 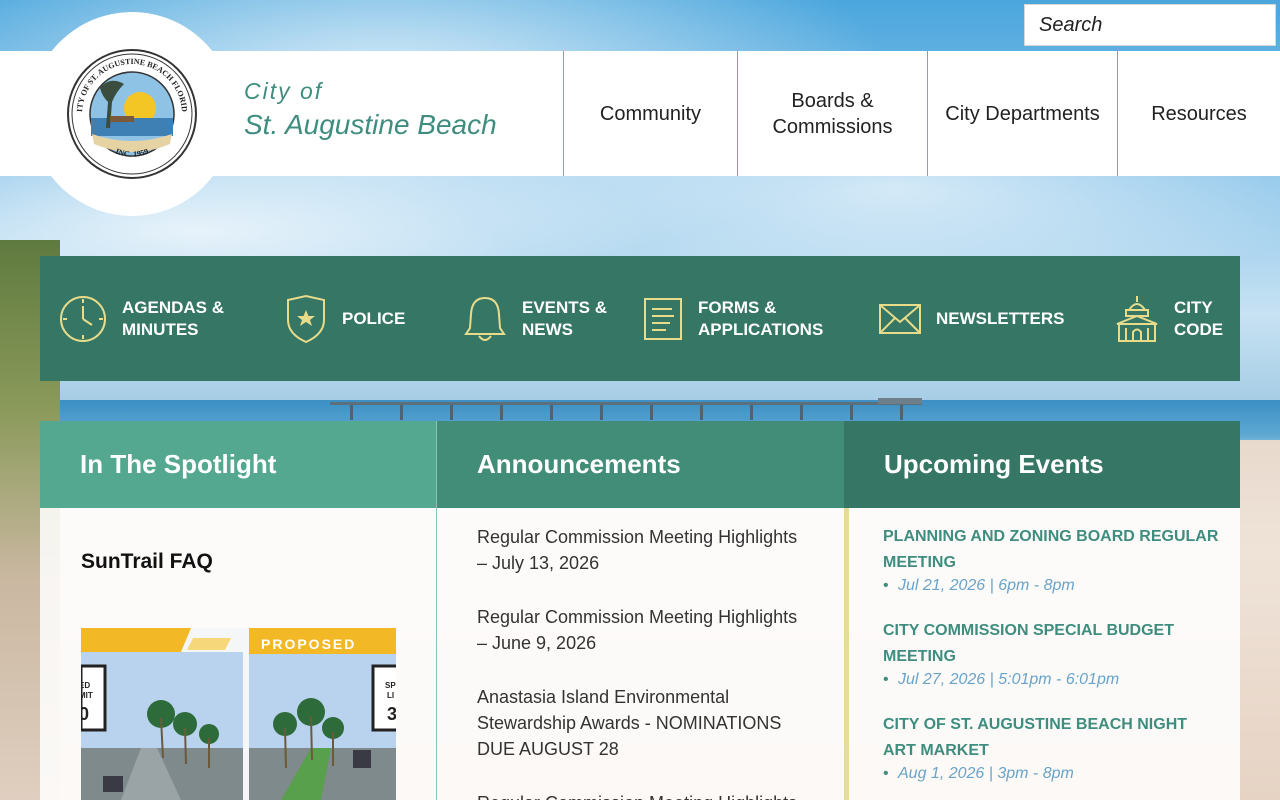 I want to click on site-brand-link: City of St. Augustine Beach, so click(x=370, y=109).